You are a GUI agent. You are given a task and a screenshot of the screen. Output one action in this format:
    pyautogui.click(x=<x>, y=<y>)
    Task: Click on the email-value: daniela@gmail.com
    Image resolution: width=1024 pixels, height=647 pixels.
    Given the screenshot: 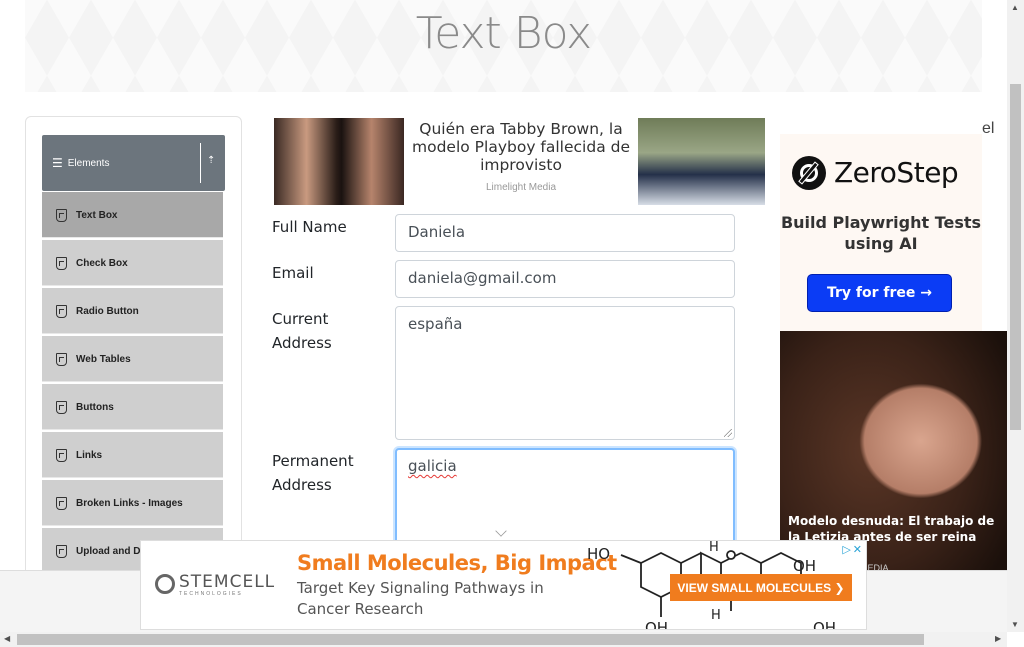 What is the action you would take?
    pyautogui.click(x=482, y=278)
    